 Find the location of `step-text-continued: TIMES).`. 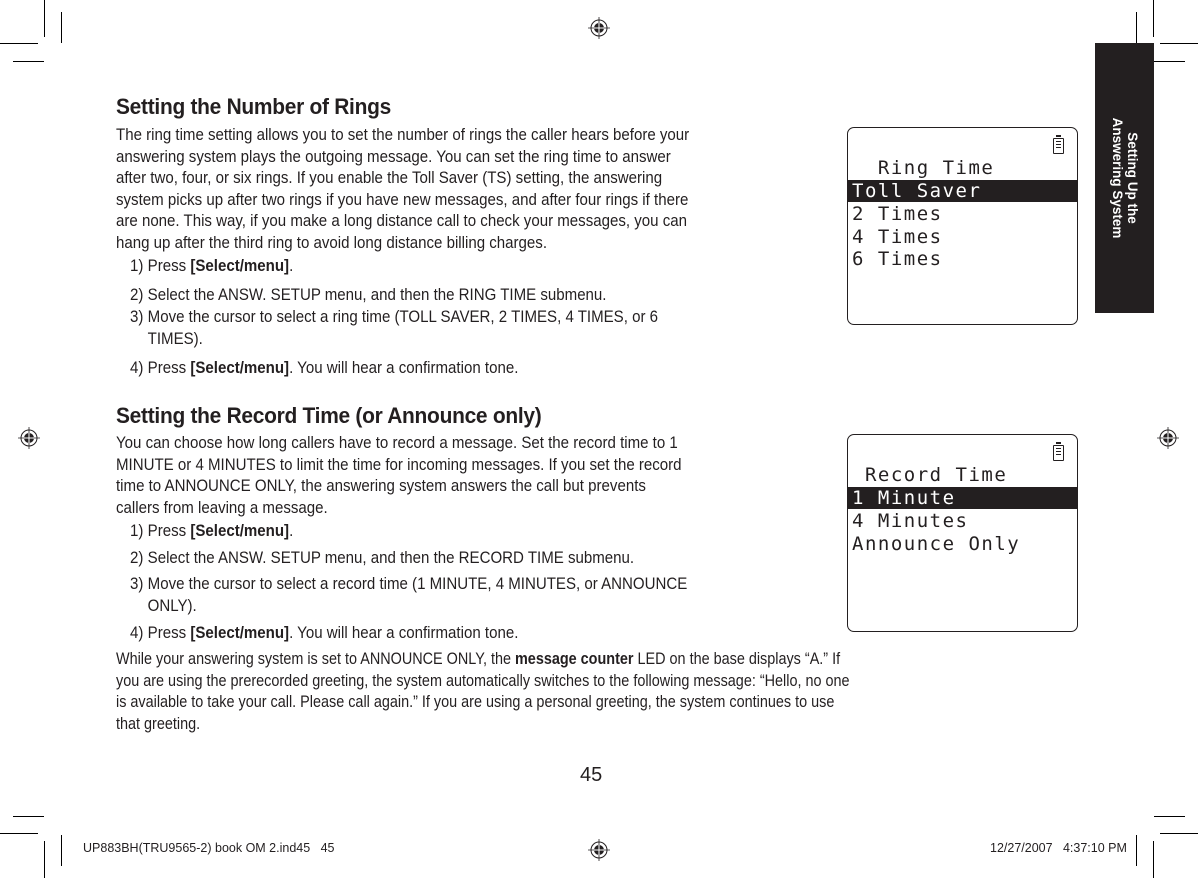

step-text-continued: TIMES). is located at coordinates (175, 338).